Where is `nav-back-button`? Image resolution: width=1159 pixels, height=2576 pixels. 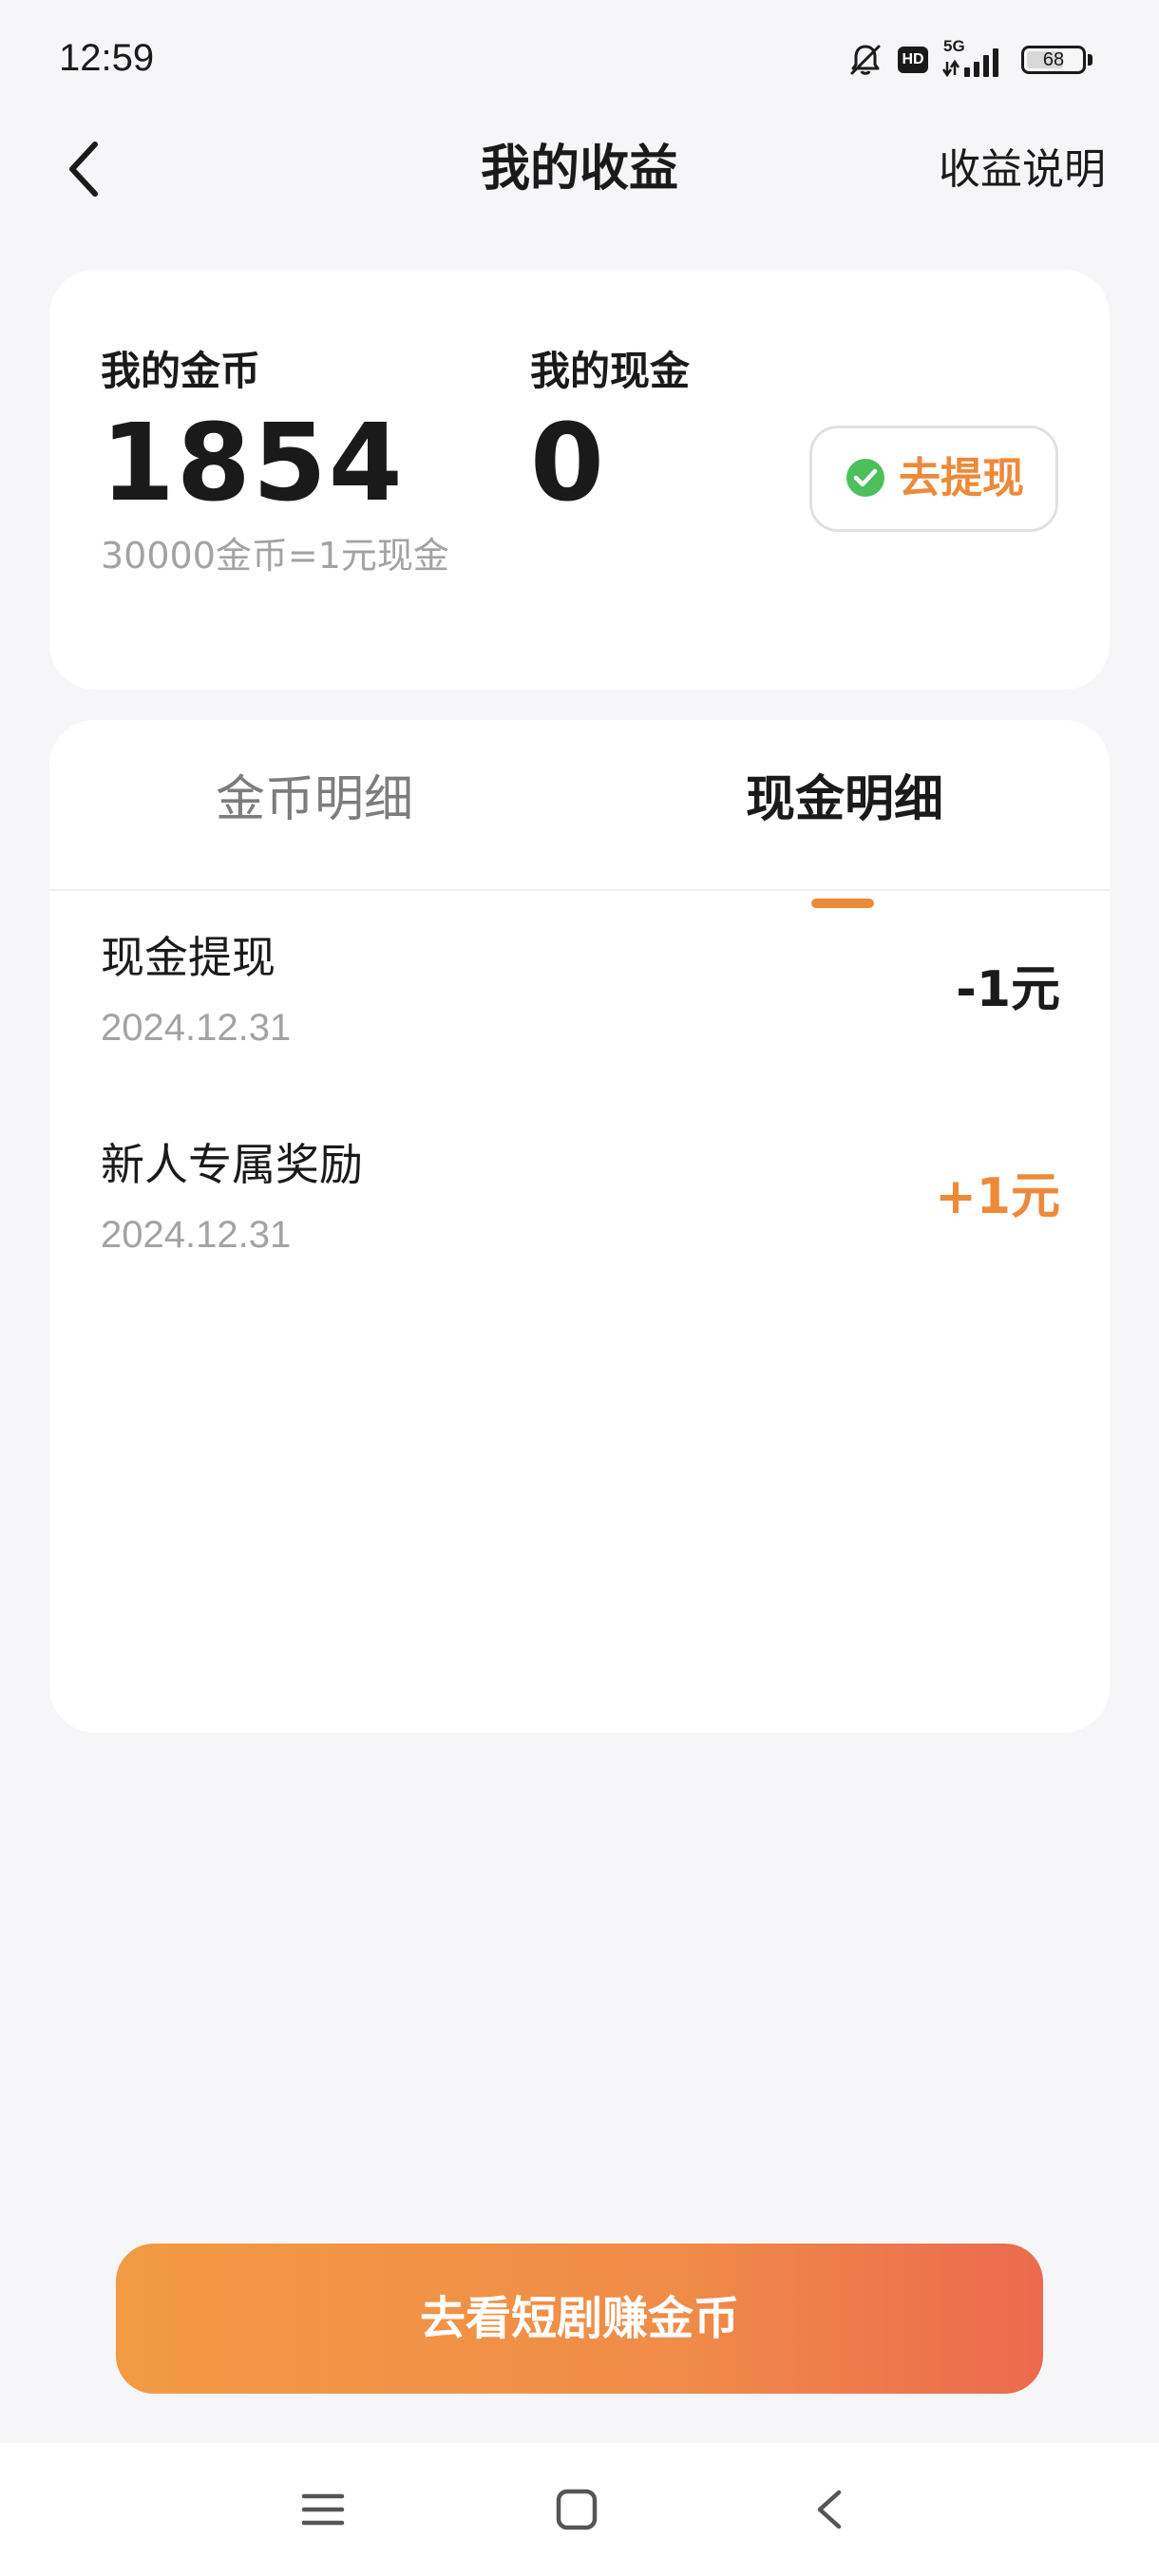 nav-back-button is located at coordinates (829, 2510).